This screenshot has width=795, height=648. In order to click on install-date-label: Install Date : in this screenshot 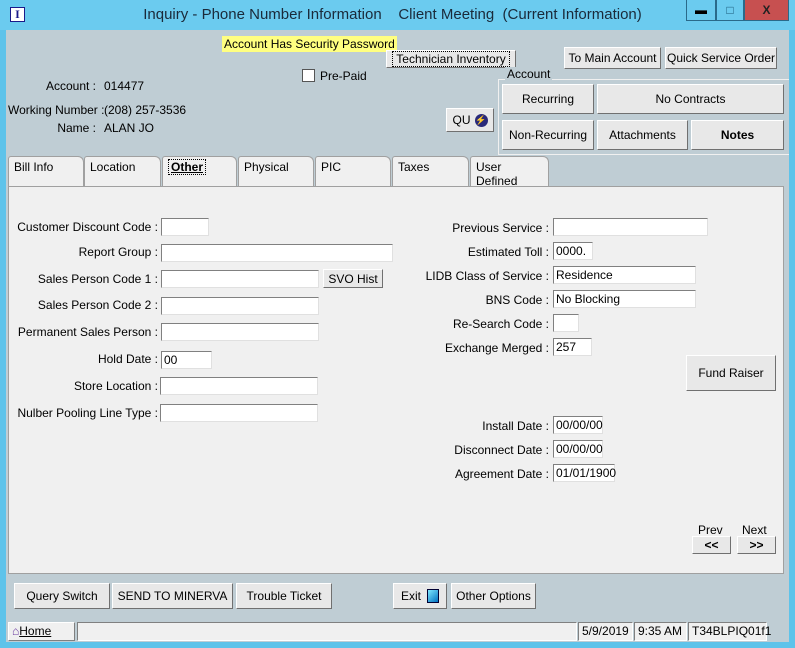, I will do `click(515, 426)`.